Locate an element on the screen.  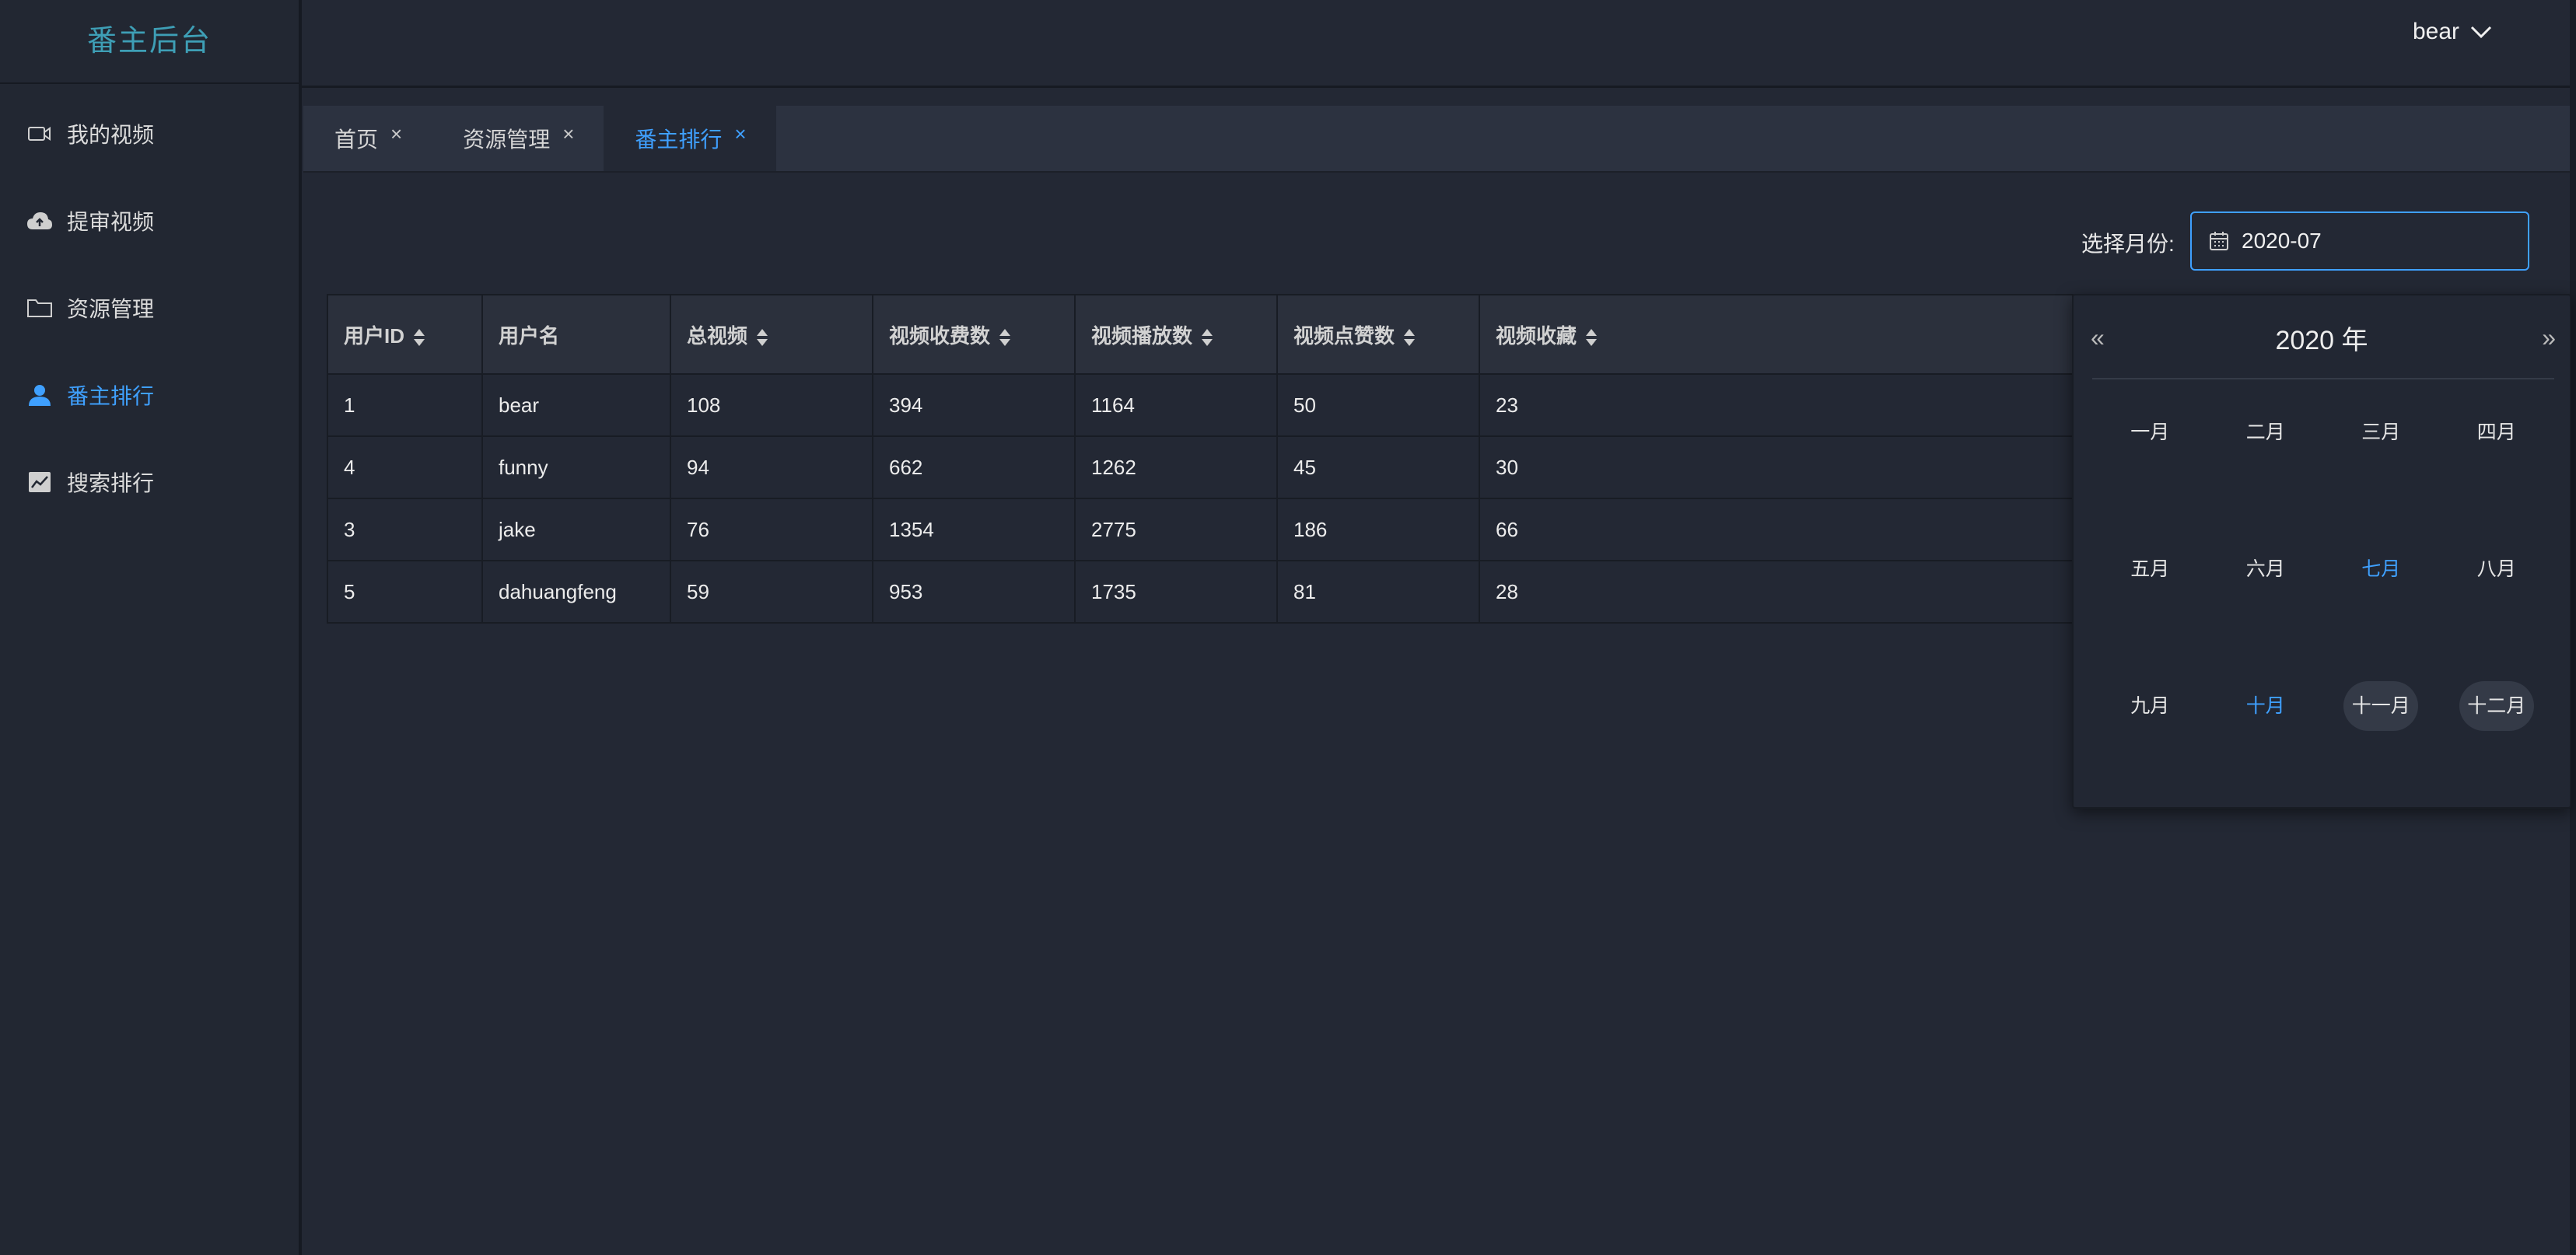
tab-label: 首页 is located at coordinates (357, 140).